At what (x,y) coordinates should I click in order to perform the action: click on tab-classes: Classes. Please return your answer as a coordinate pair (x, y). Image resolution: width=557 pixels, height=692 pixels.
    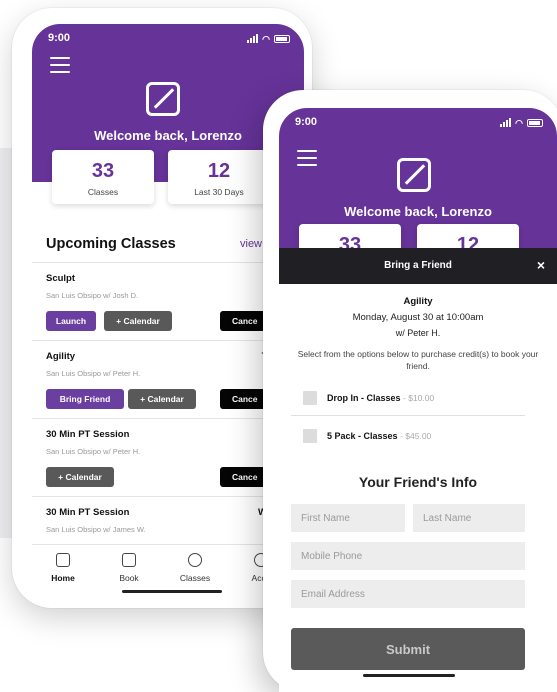
    Looking at the image, I should click on (195, 568).